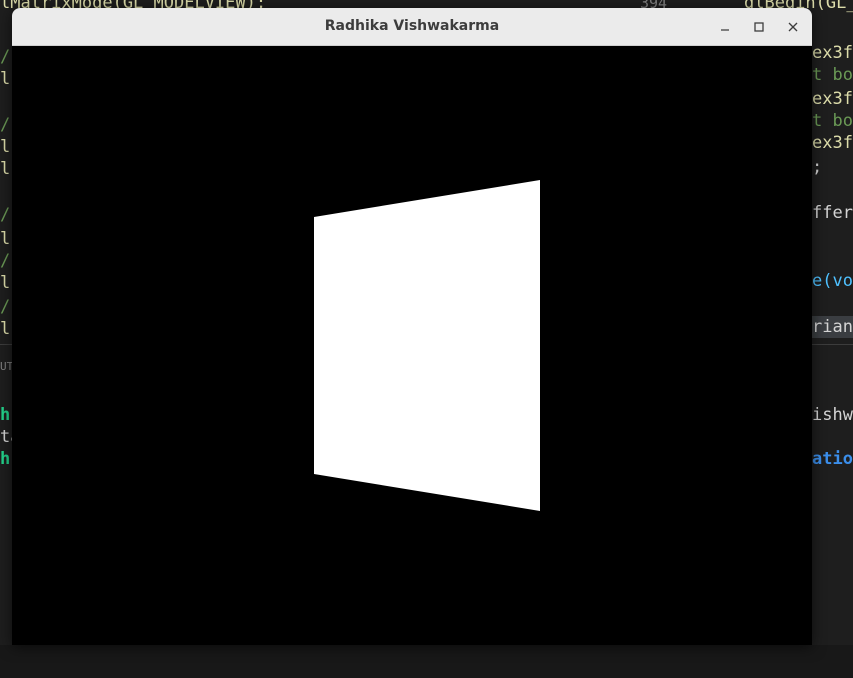  What do you see at coordinates (832, 75) in the screenshot?
I see `editor-right-line: t bot` at bounding box center [832, 75].